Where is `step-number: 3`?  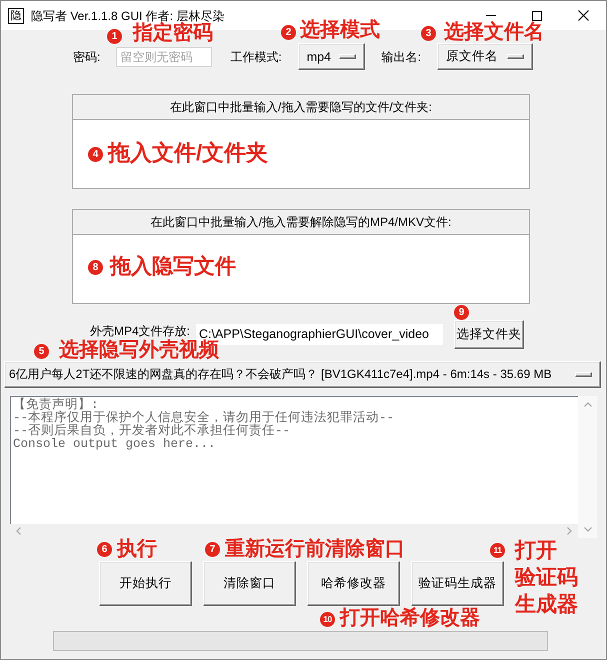 step-number: 3 is located at coordinates (428, 33).